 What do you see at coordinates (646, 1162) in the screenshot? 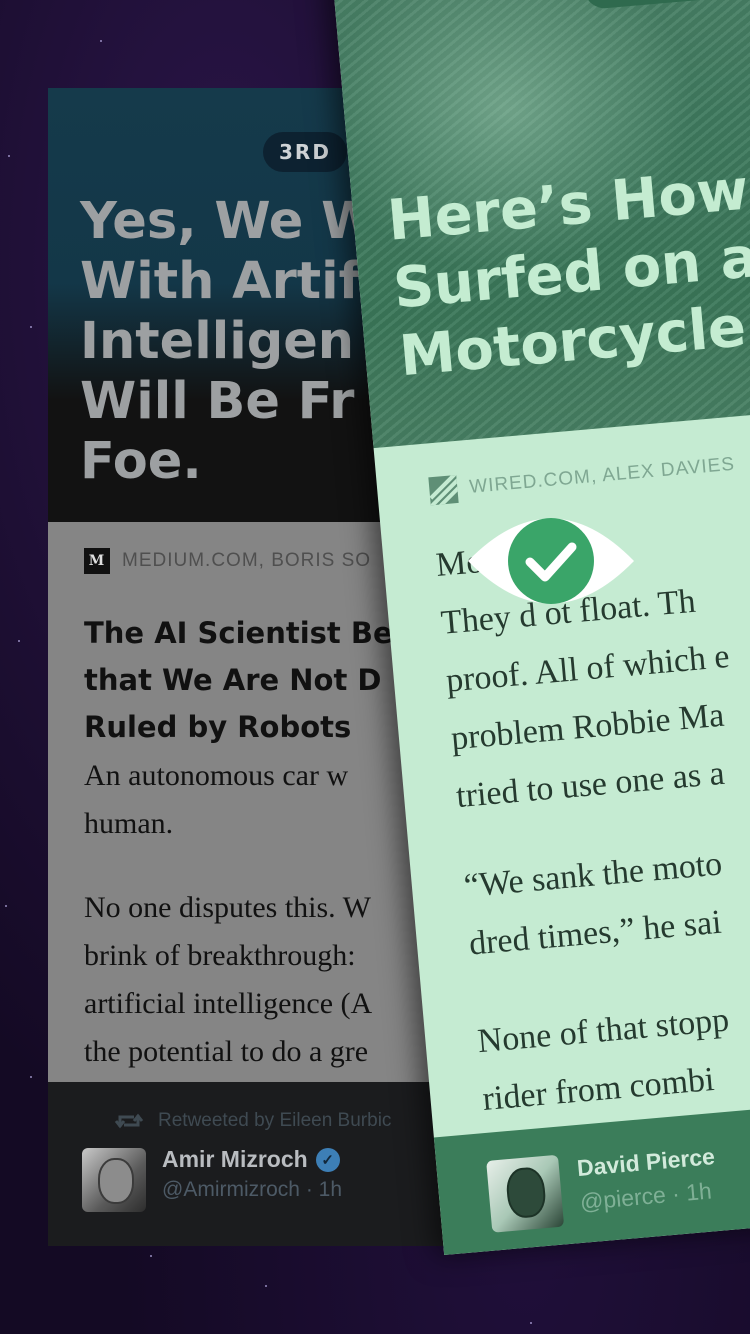
I see `author-name: David Pierce` at bounding box center [646, 1162].